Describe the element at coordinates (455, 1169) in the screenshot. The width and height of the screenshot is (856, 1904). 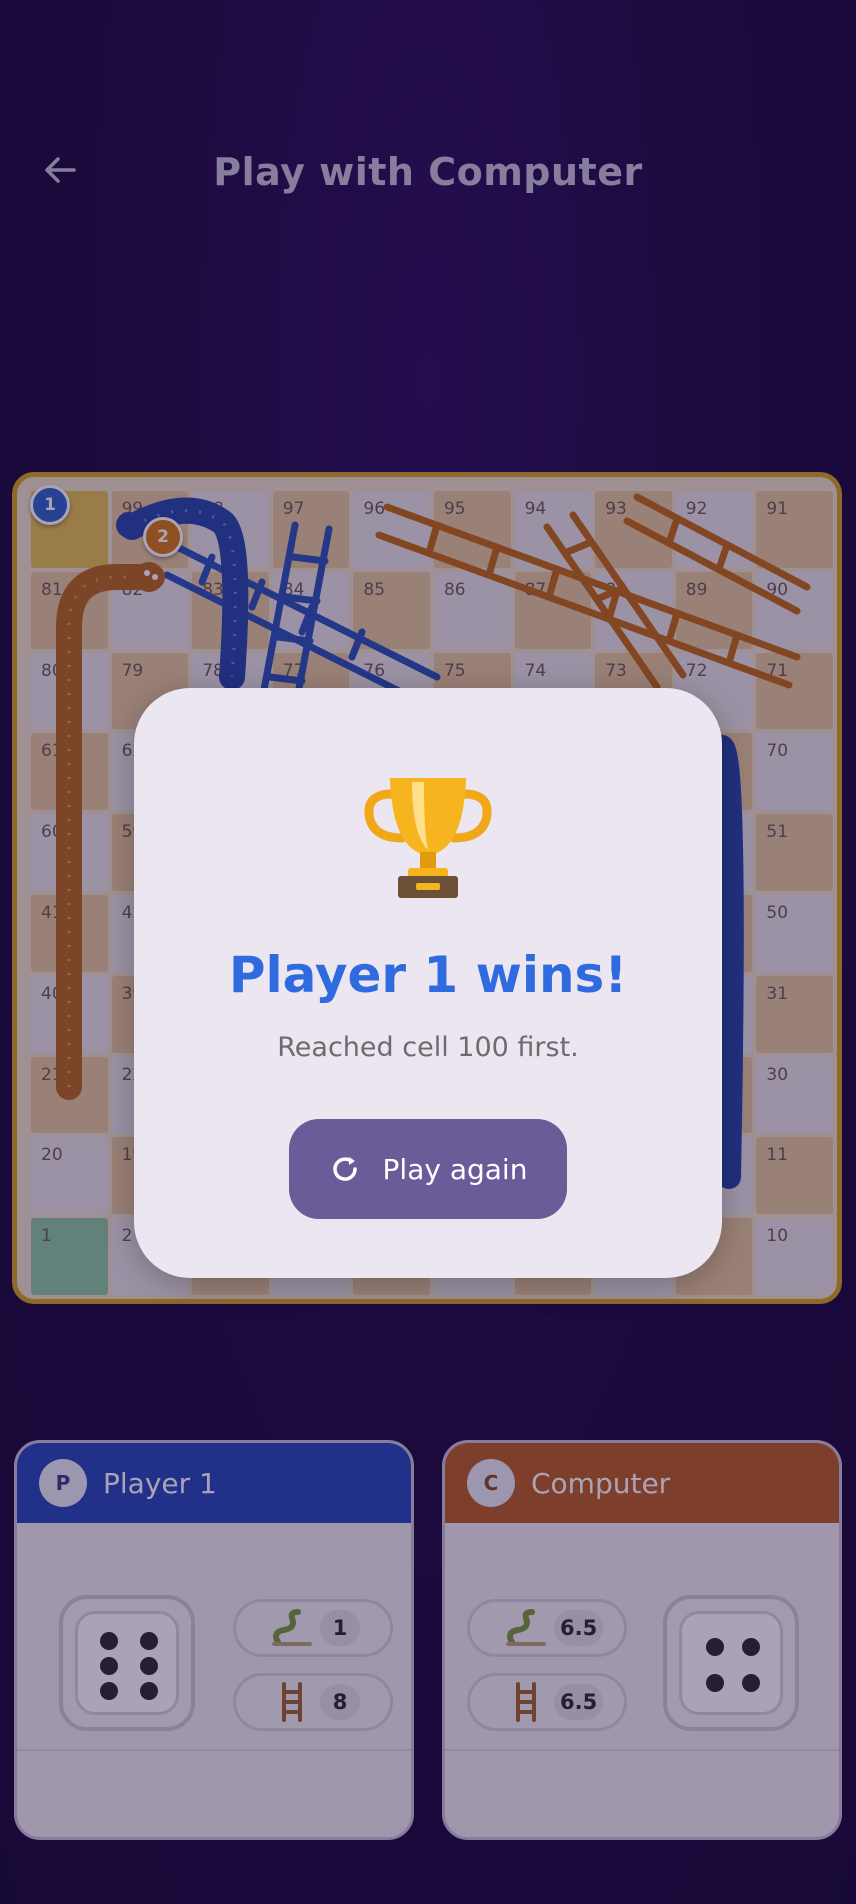
I see `play-again-label: Play again` at that location.